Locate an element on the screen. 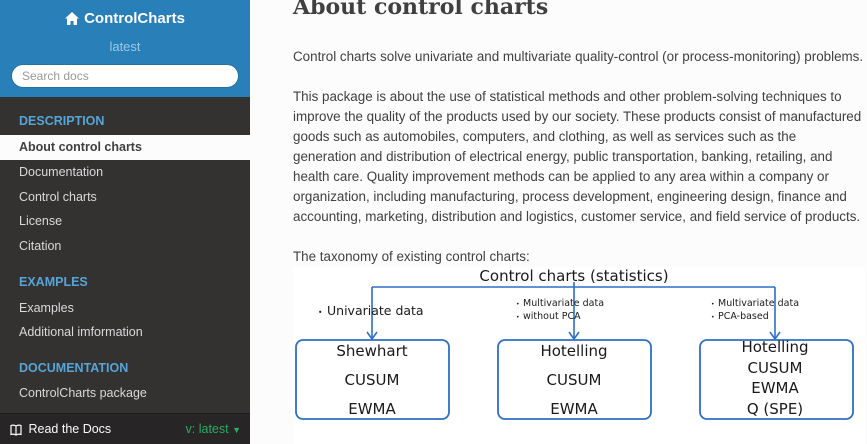  read-the-docs-label: Read the Docs is located at coordinates (70, 429).